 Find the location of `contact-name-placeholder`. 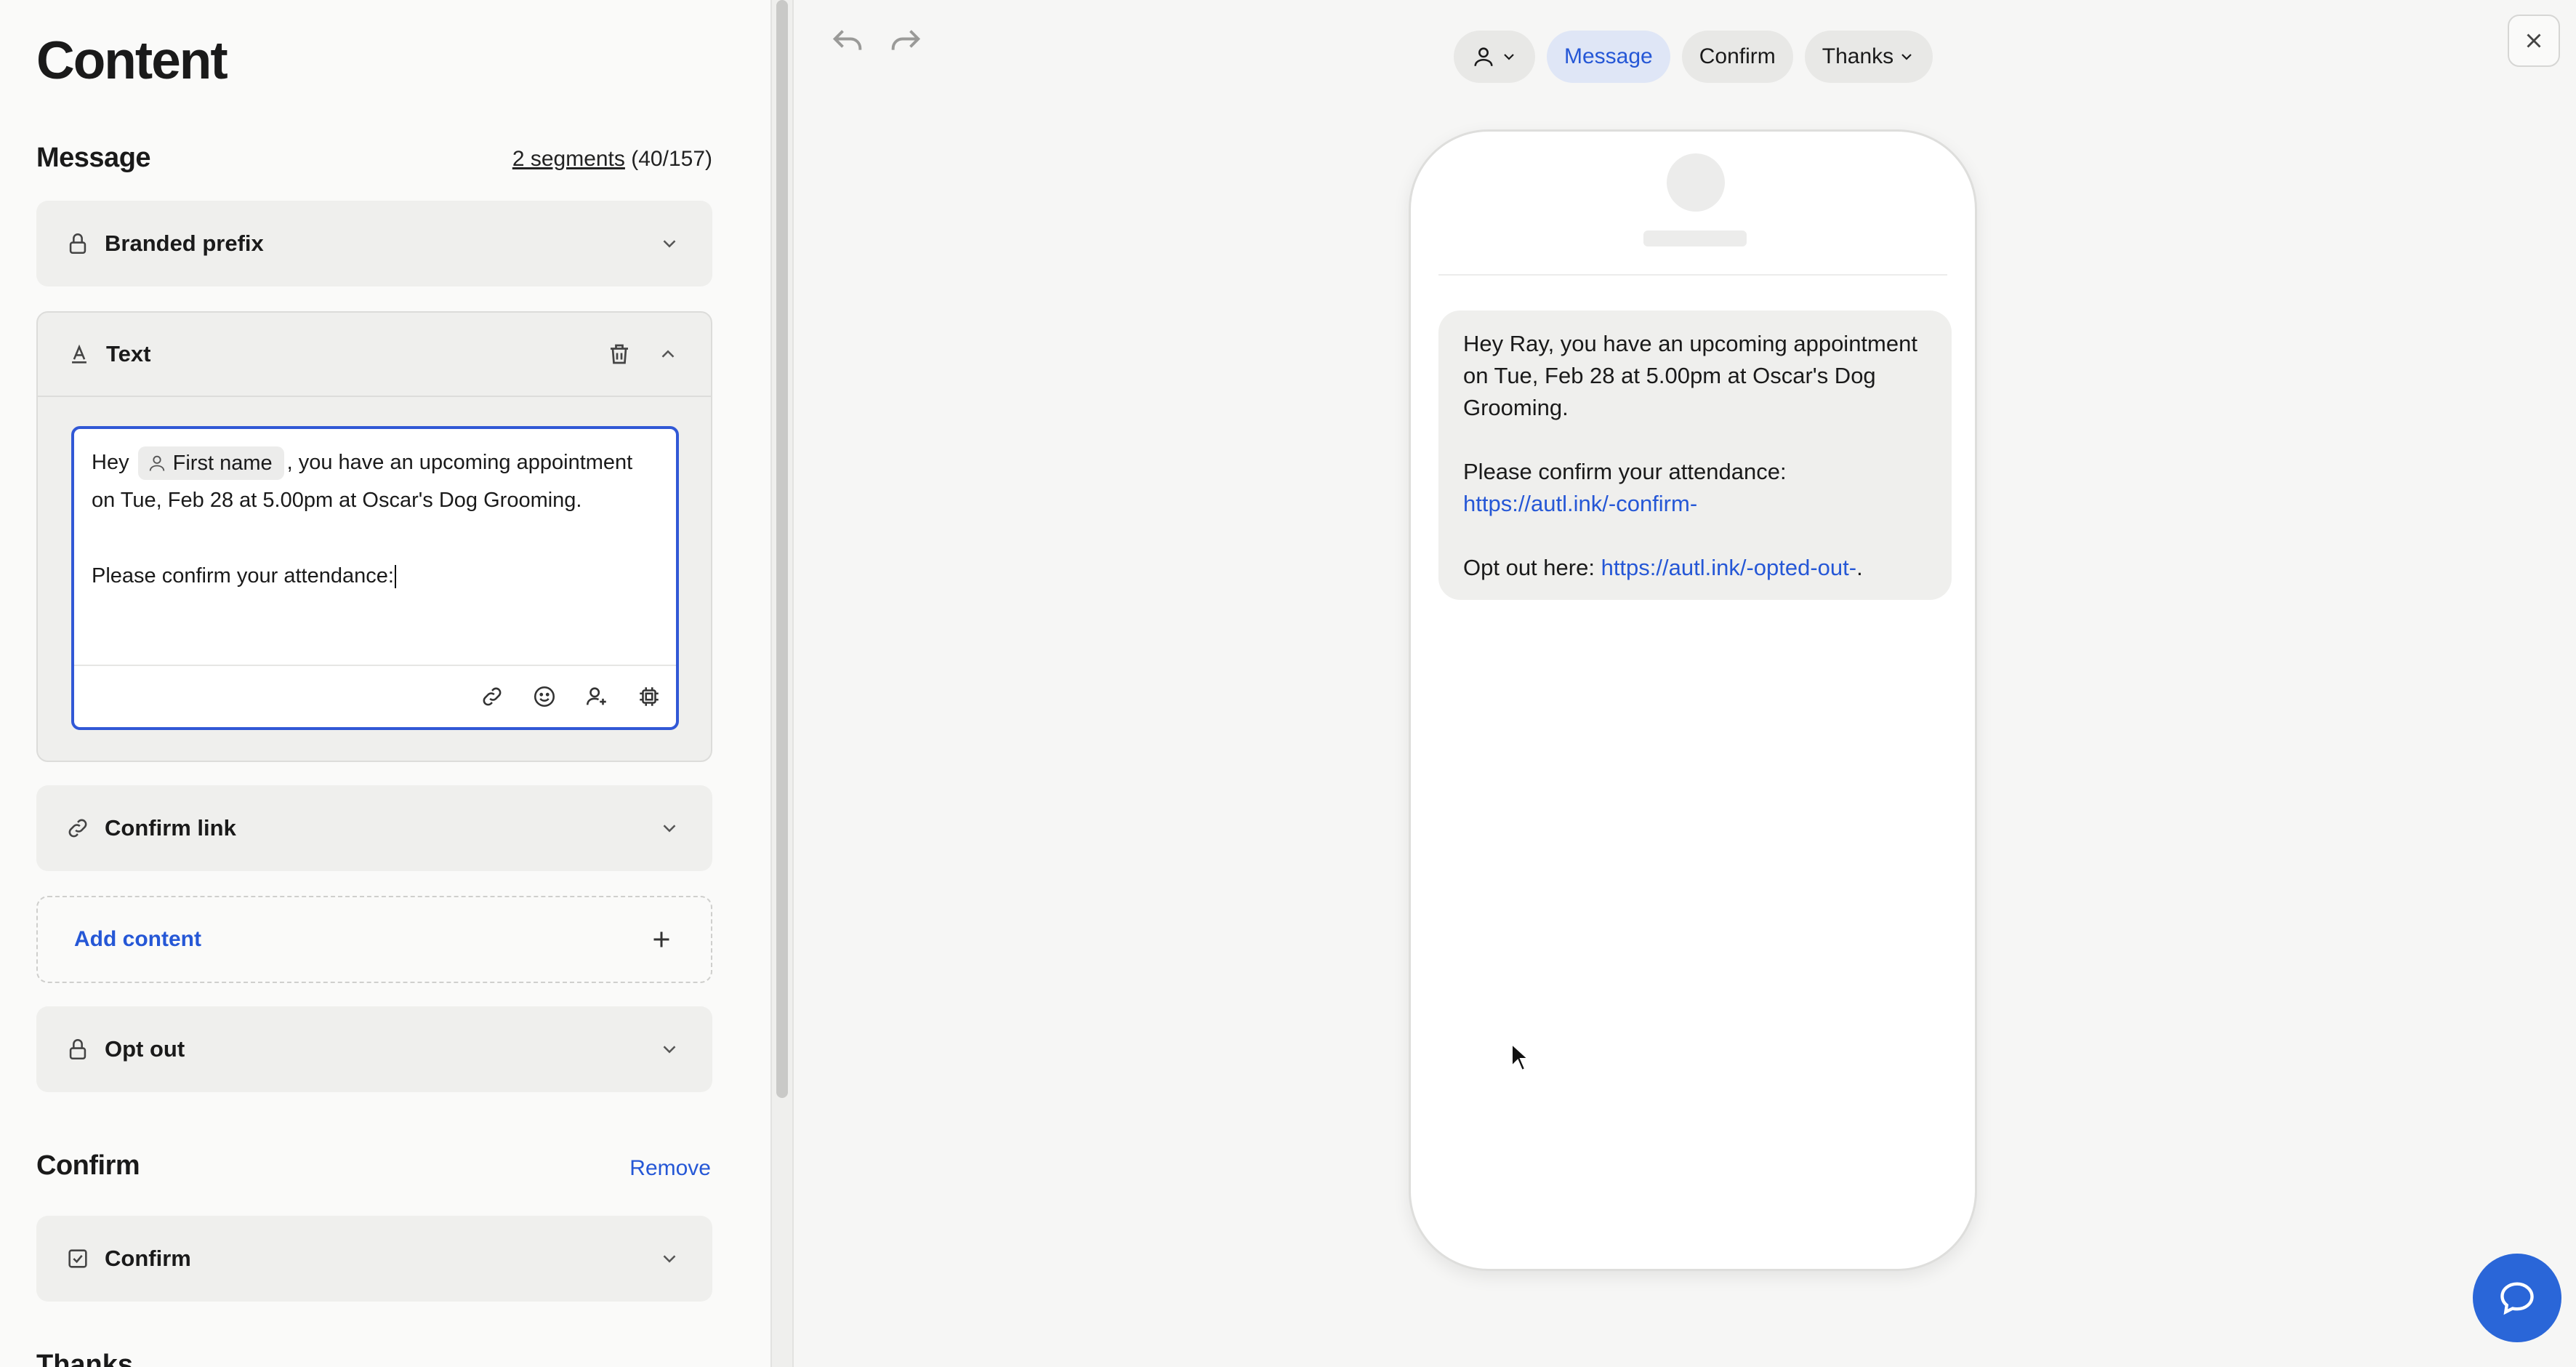

contact-name-placeholder is located at coordinates (1695, 238).